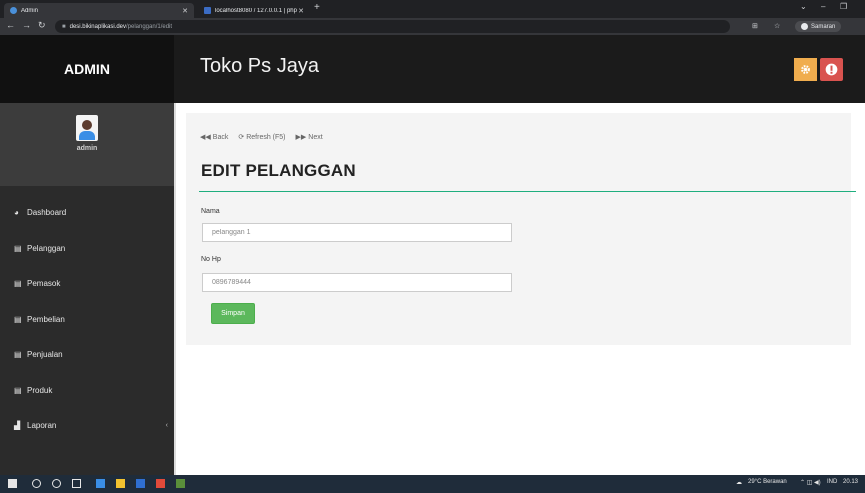  I want to click on browser-tab-phpmyadmin: localhost8080 / 127.0.0.1 | php ✕, so click(254, 10).